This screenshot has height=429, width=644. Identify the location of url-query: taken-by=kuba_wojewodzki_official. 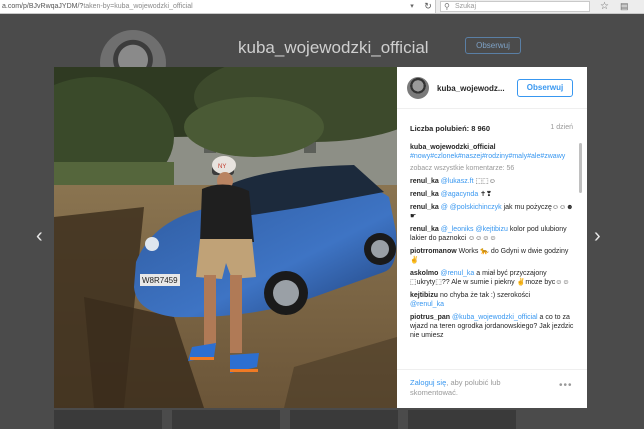
(138, 6).